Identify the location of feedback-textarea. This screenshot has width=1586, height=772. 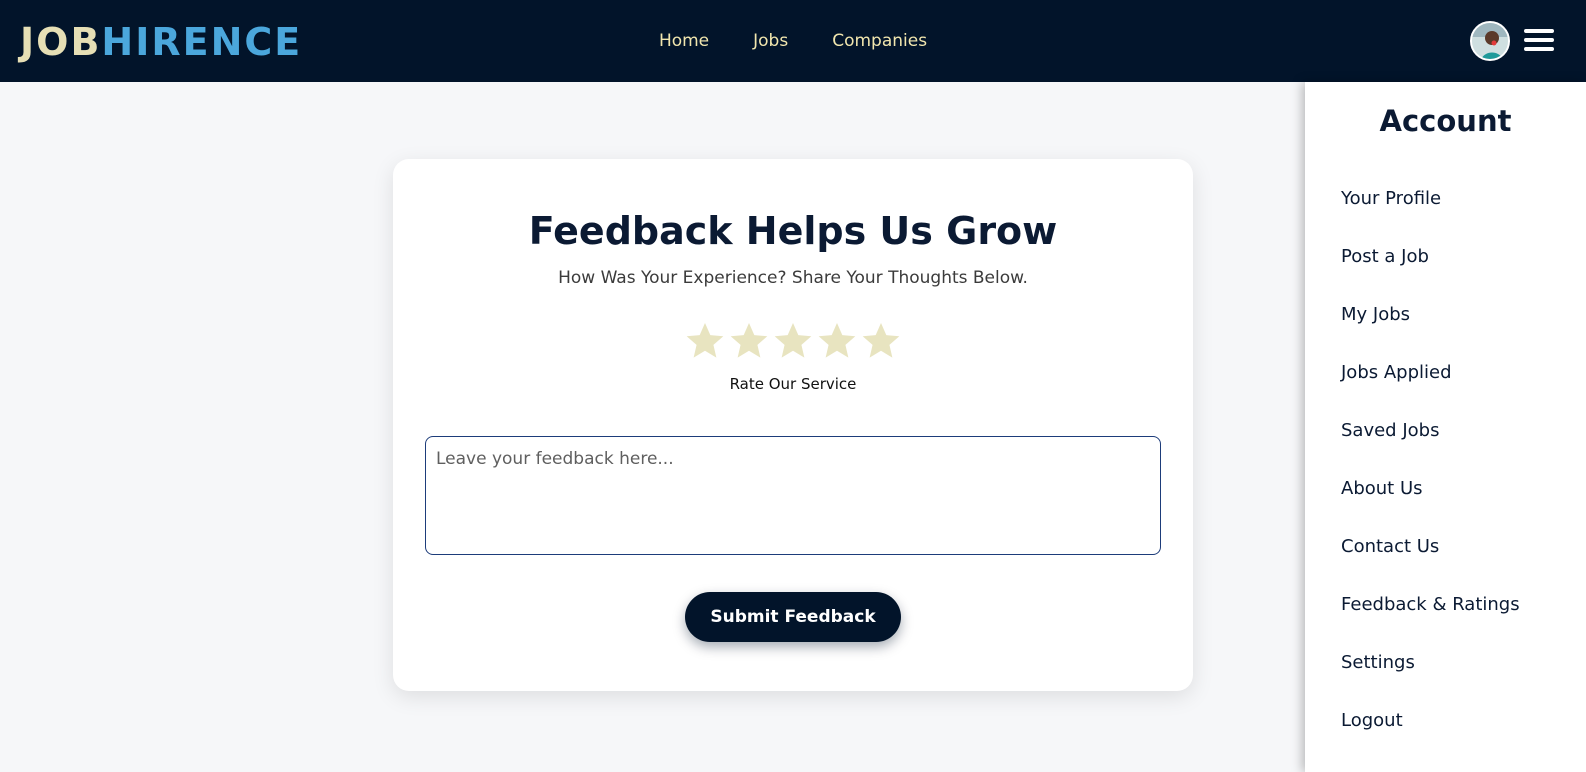
(793, 495).